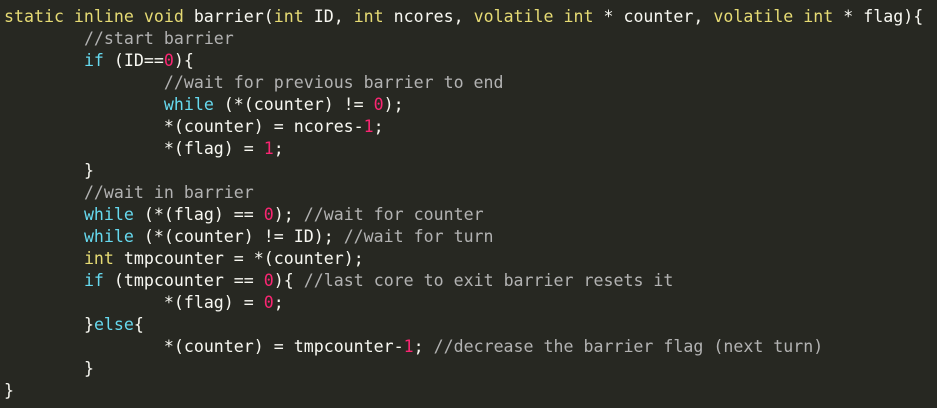 The image size is (937, 408). What do you see at coordinates (463, 149) in the screenshot?
I see `code-line: *(flag) = 1;` at bounding box center [463, 149].